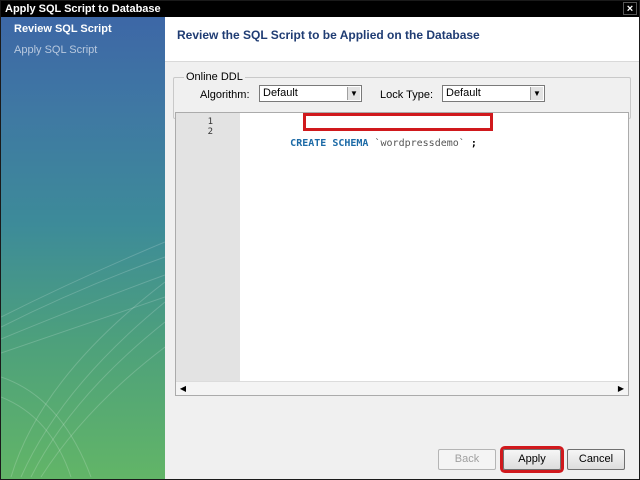 Image resolution: width=640 pixels, height=480 pixels. I want to click on algorithm-label: Algorithm:, so click(225, 95).